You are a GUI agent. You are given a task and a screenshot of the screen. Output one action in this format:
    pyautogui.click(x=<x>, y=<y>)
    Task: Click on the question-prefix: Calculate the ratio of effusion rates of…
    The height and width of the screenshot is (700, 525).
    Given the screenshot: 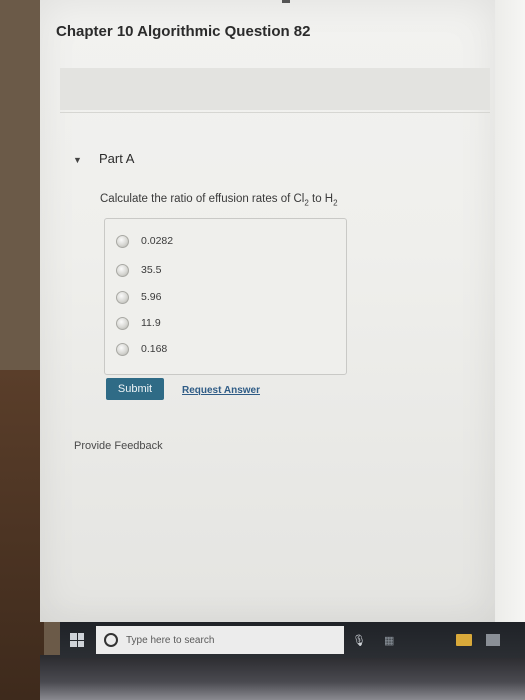 What is the action you would take?
    pyautogui.click(x=202, y=199)
    